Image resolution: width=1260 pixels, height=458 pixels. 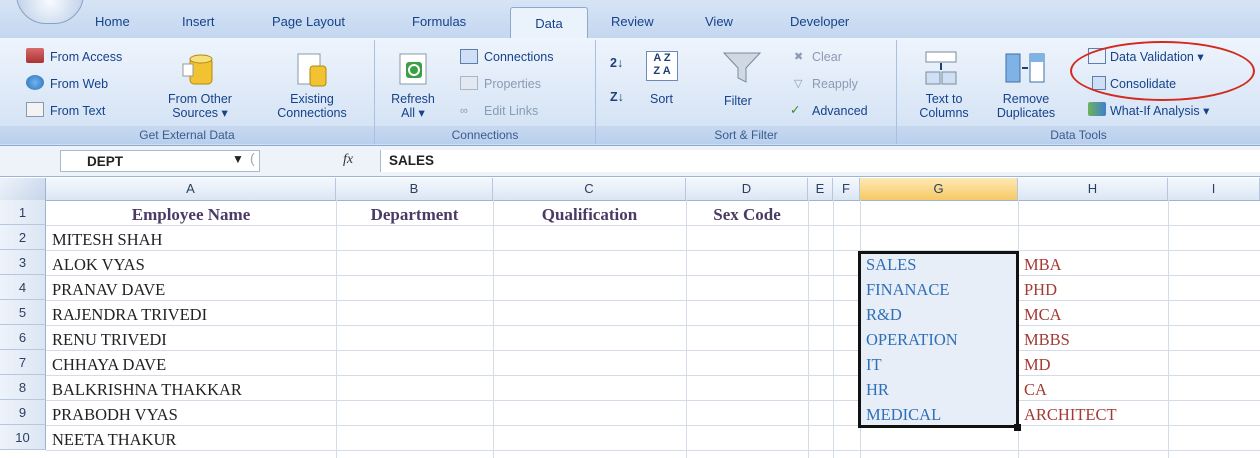 What do you see at coordinates (191, 214) in the screenshot?
I see `cell-a1: Employee Name` at bounding box center [191, 214].